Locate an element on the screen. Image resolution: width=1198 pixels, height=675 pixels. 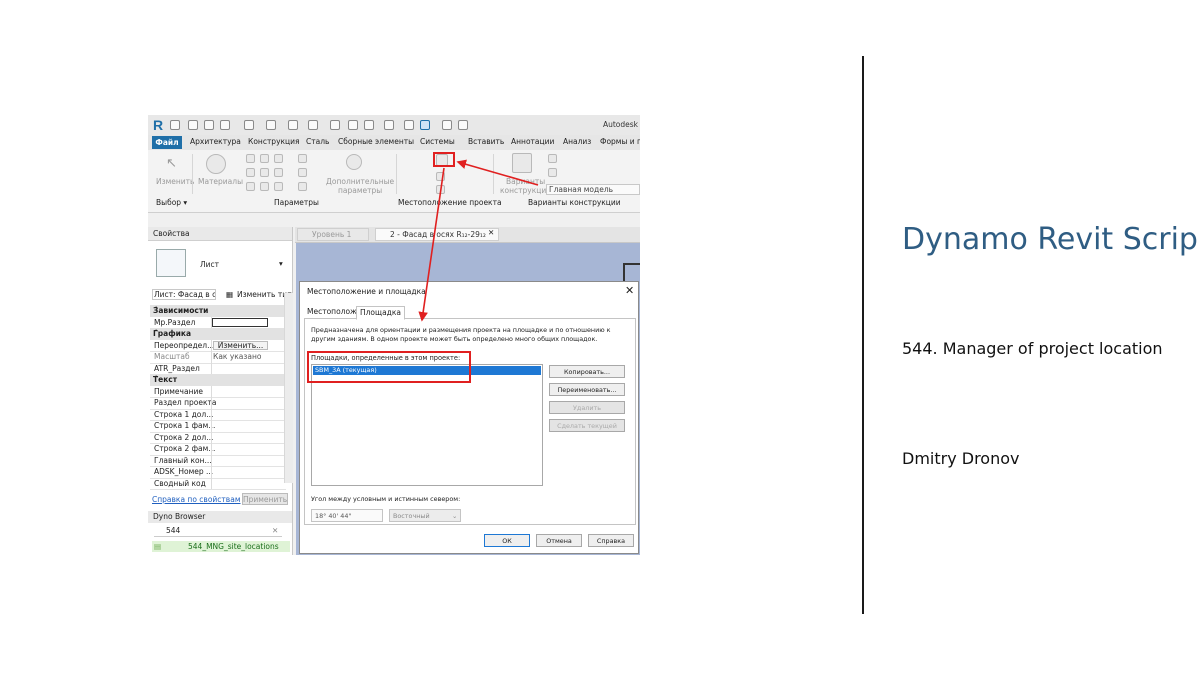
materials-button: Материалы is located at coordinates (220, 181).